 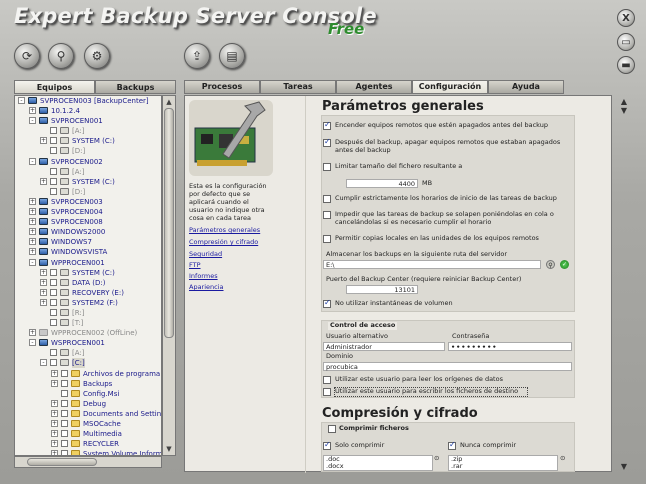 I want to click on check-path-icon: ✓, so click(x=564, y=264).